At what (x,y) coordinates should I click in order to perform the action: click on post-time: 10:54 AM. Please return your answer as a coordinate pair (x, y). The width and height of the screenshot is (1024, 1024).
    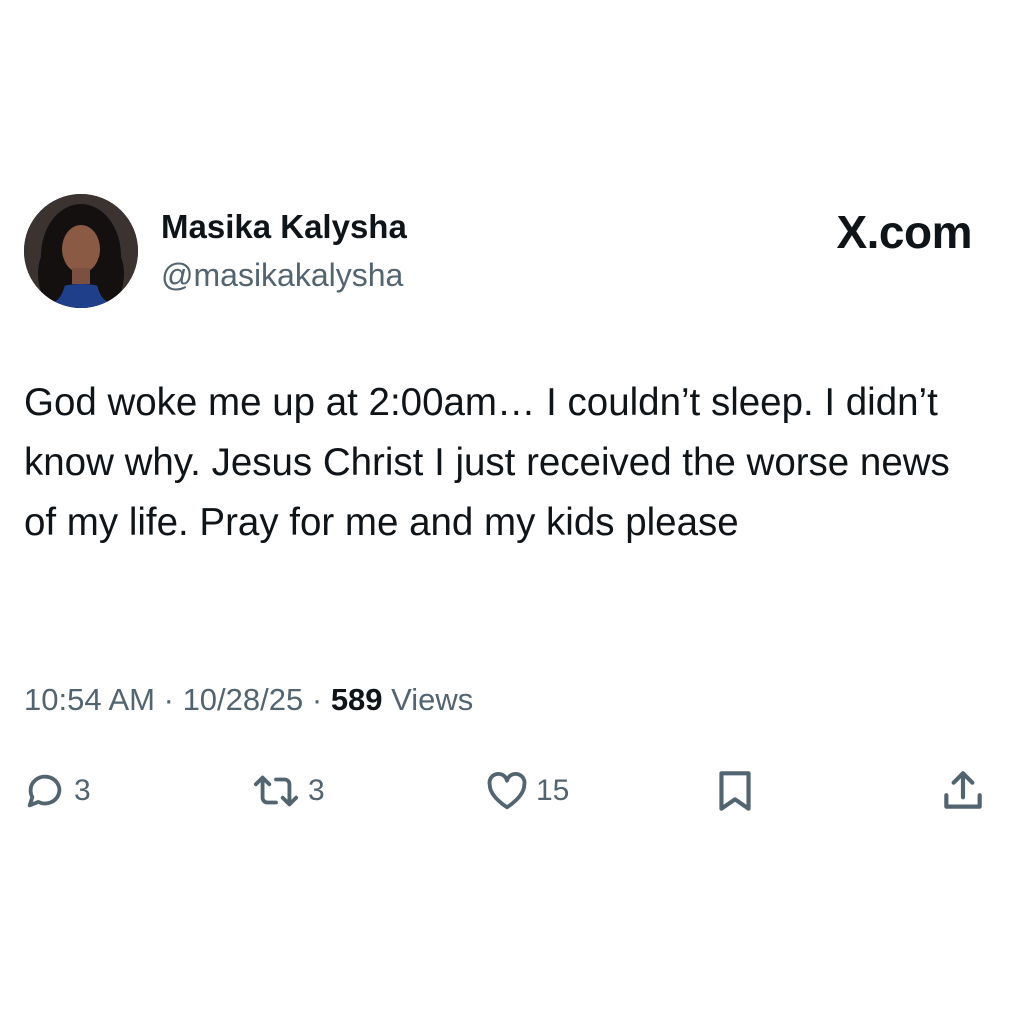
    Looking at the image, I should click on (89, 699).